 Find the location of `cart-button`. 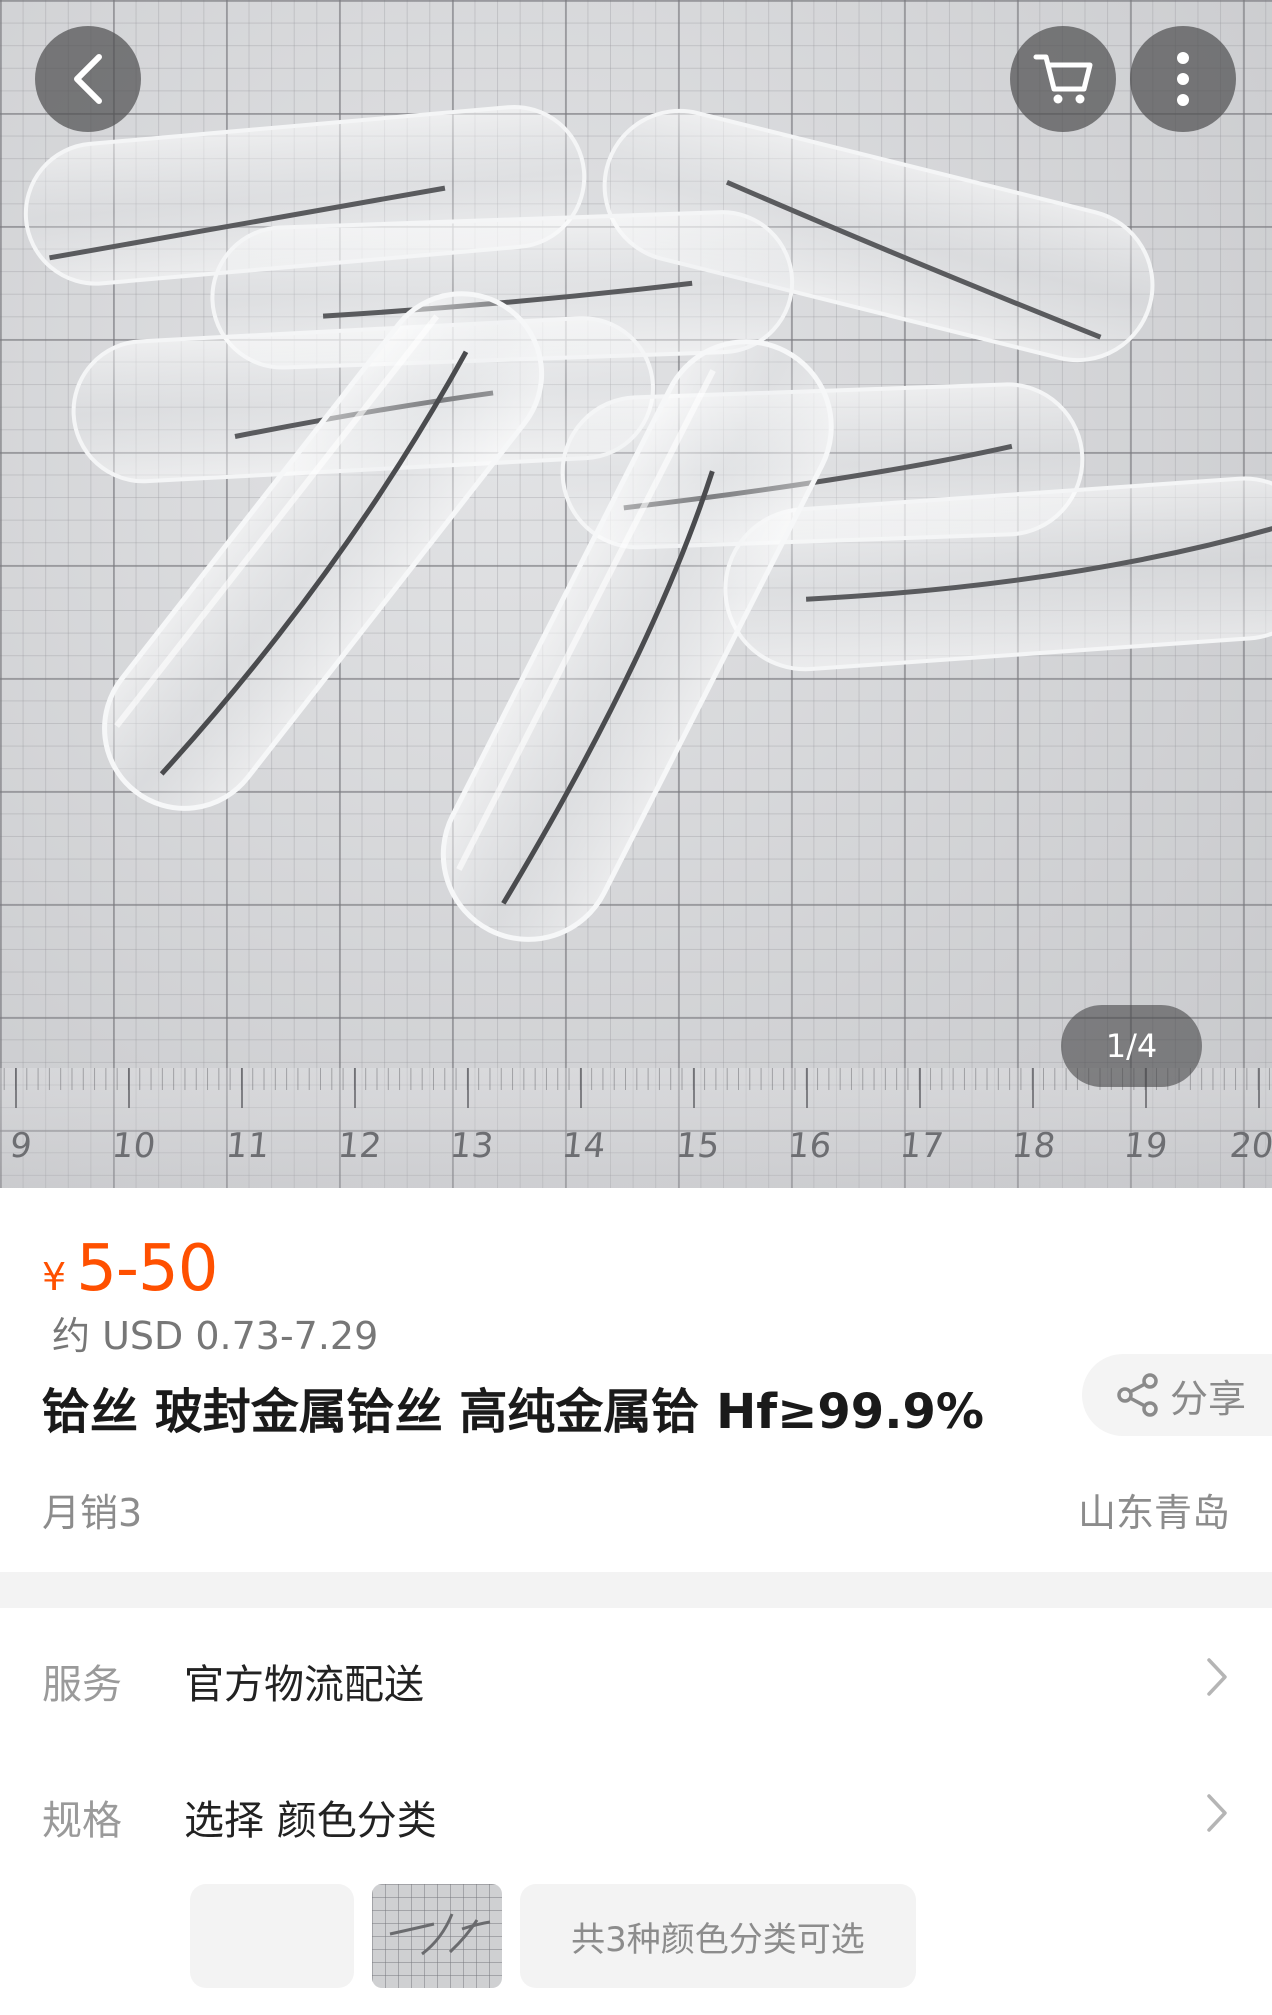

cart-button is located at coordinates (1063, 79).